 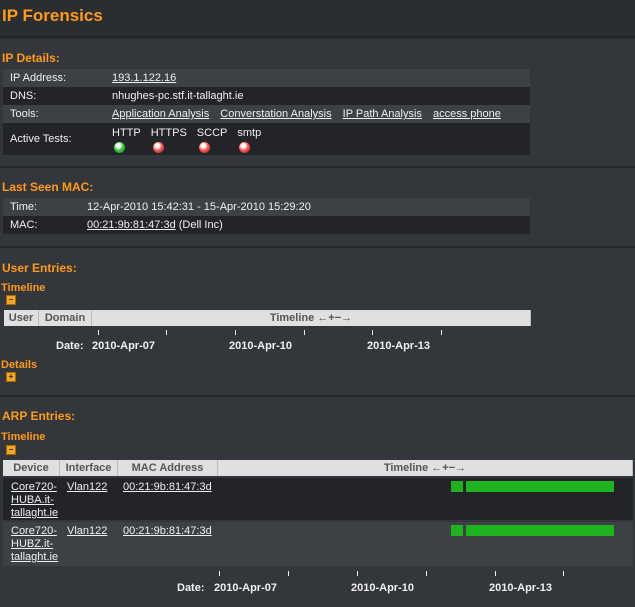 What do you see at coordinates (41, 207) in the screenshot?
I see `time-label: Time:` at bounding box center [41, 207].